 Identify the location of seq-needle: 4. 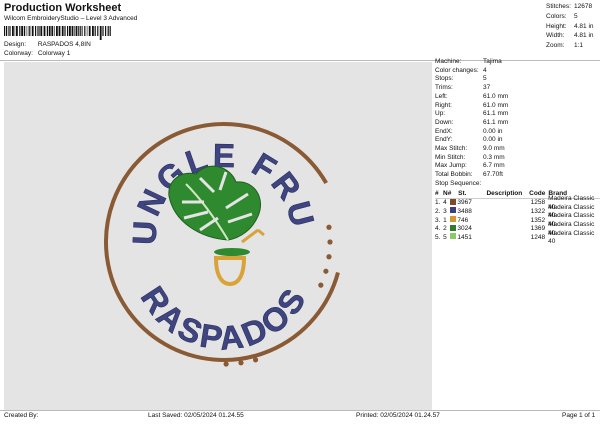
(445, 203).